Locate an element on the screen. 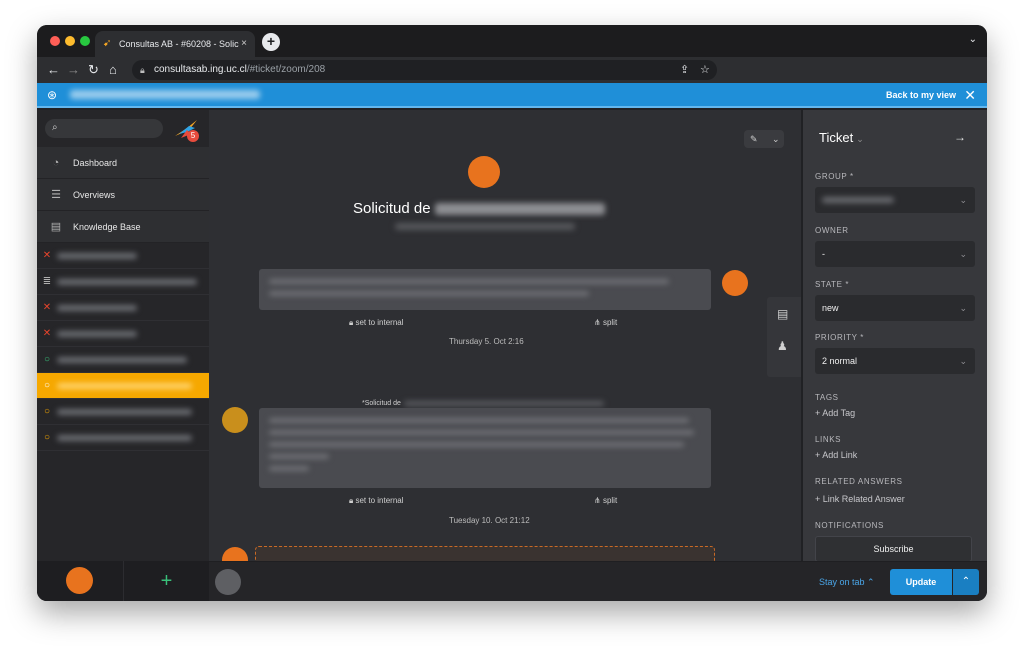  ticket-title: Solicitud de is located at coordinates (479, 209).